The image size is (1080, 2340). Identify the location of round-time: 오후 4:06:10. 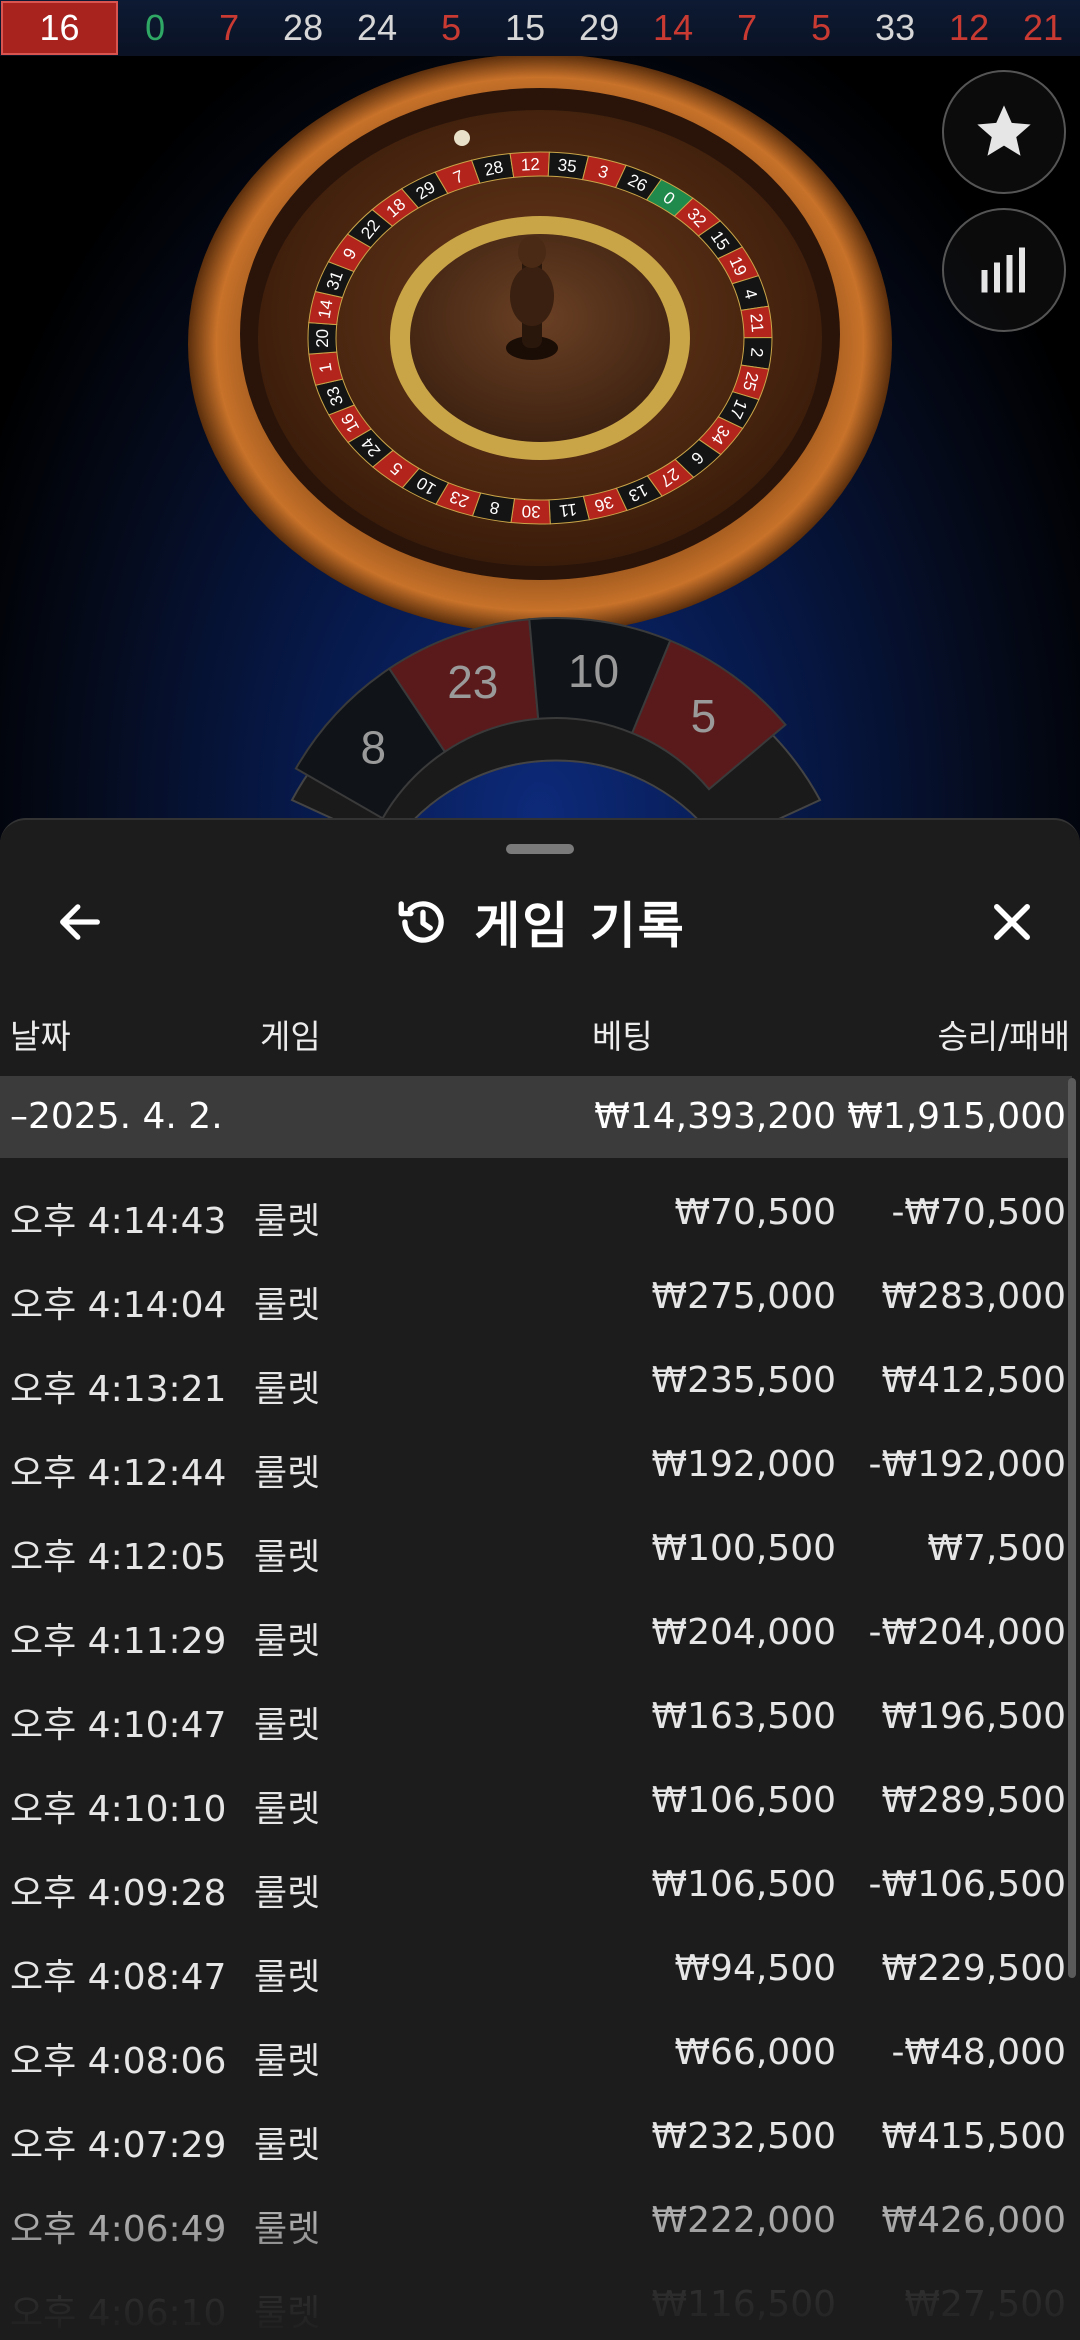
(118, 2313).